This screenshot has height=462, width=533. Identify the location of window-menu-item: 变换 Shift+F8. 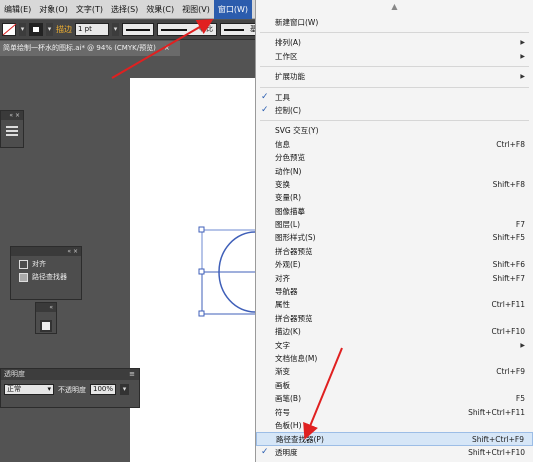
(394, 184).